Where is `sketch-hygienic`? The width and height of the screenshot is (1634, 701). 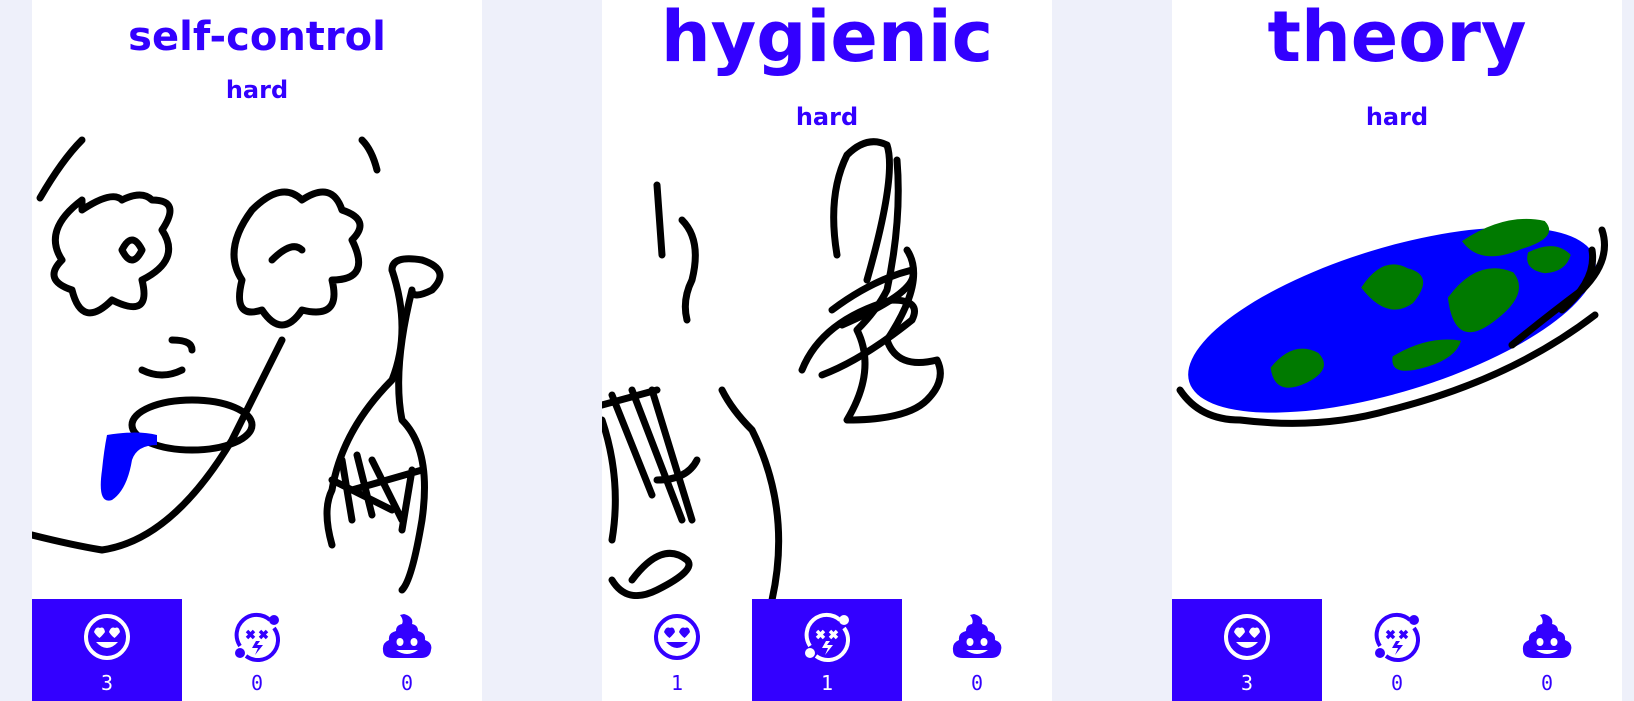
sketch-hygienic is located at coordinates (773, 369).